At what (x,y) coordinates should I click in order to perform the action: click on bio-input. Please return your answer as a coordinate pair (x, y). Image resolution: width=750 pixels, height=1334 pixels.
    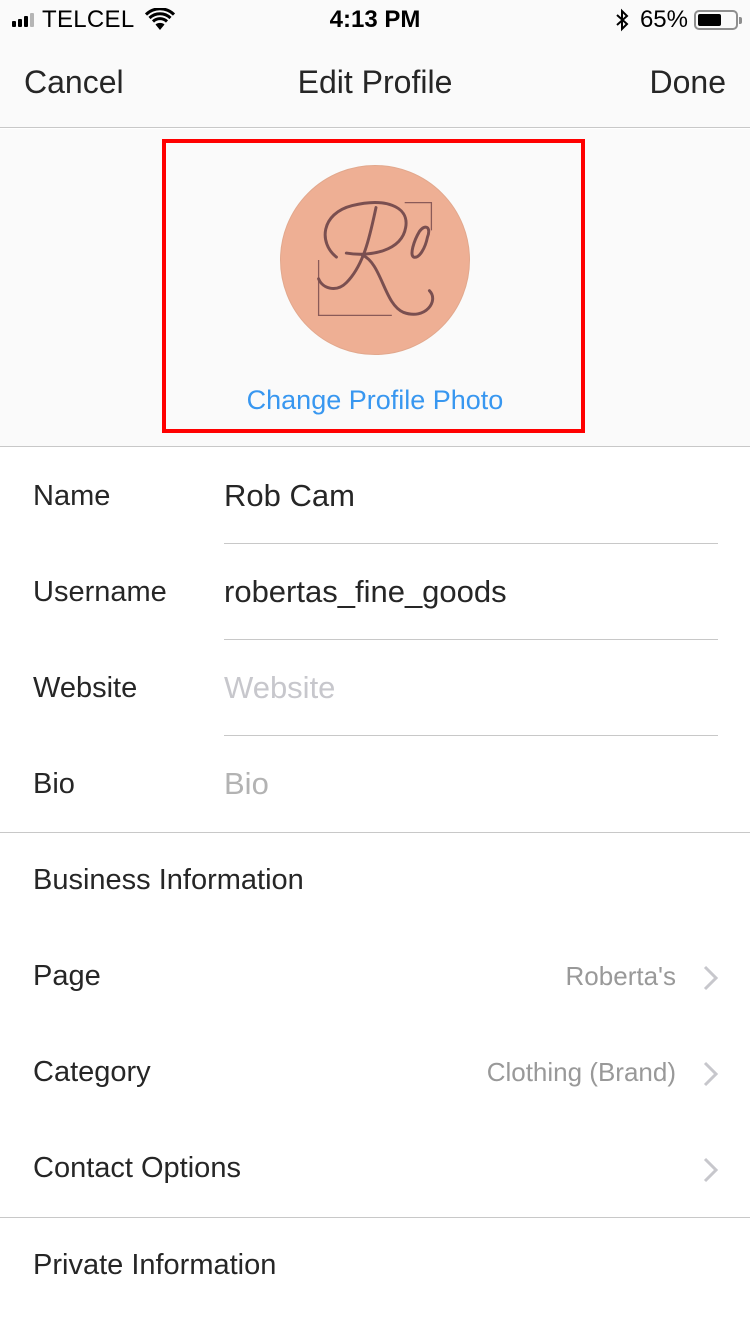
    Looking at the image, I should click on (471, 784).